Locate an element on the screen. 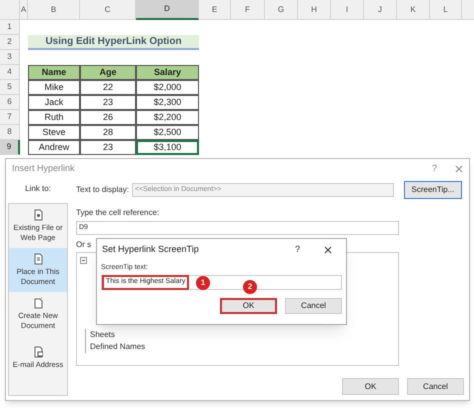 Image resolution: width=474 pixels, height=408 pixels. table-cell: Jack is located at coordinates (54, 102).